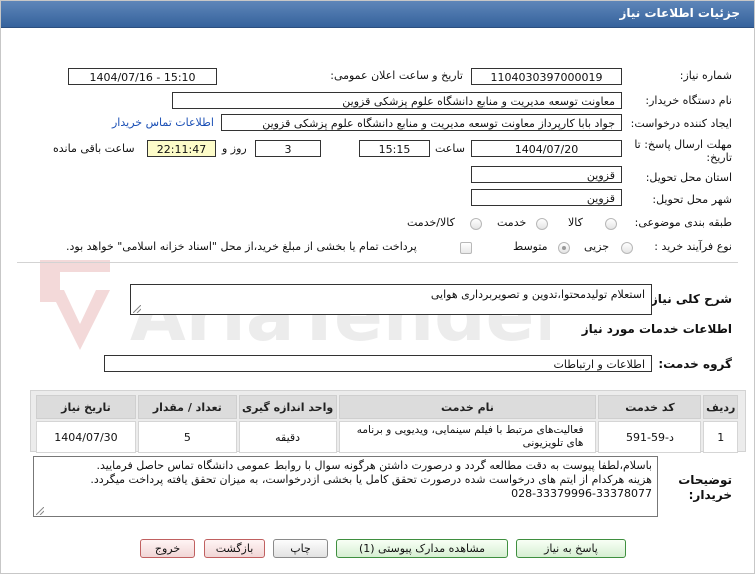  Describe the element at coordinates (431, 222) in the screenshot. I see `category-option-both: کالا/خدمت` at that location.